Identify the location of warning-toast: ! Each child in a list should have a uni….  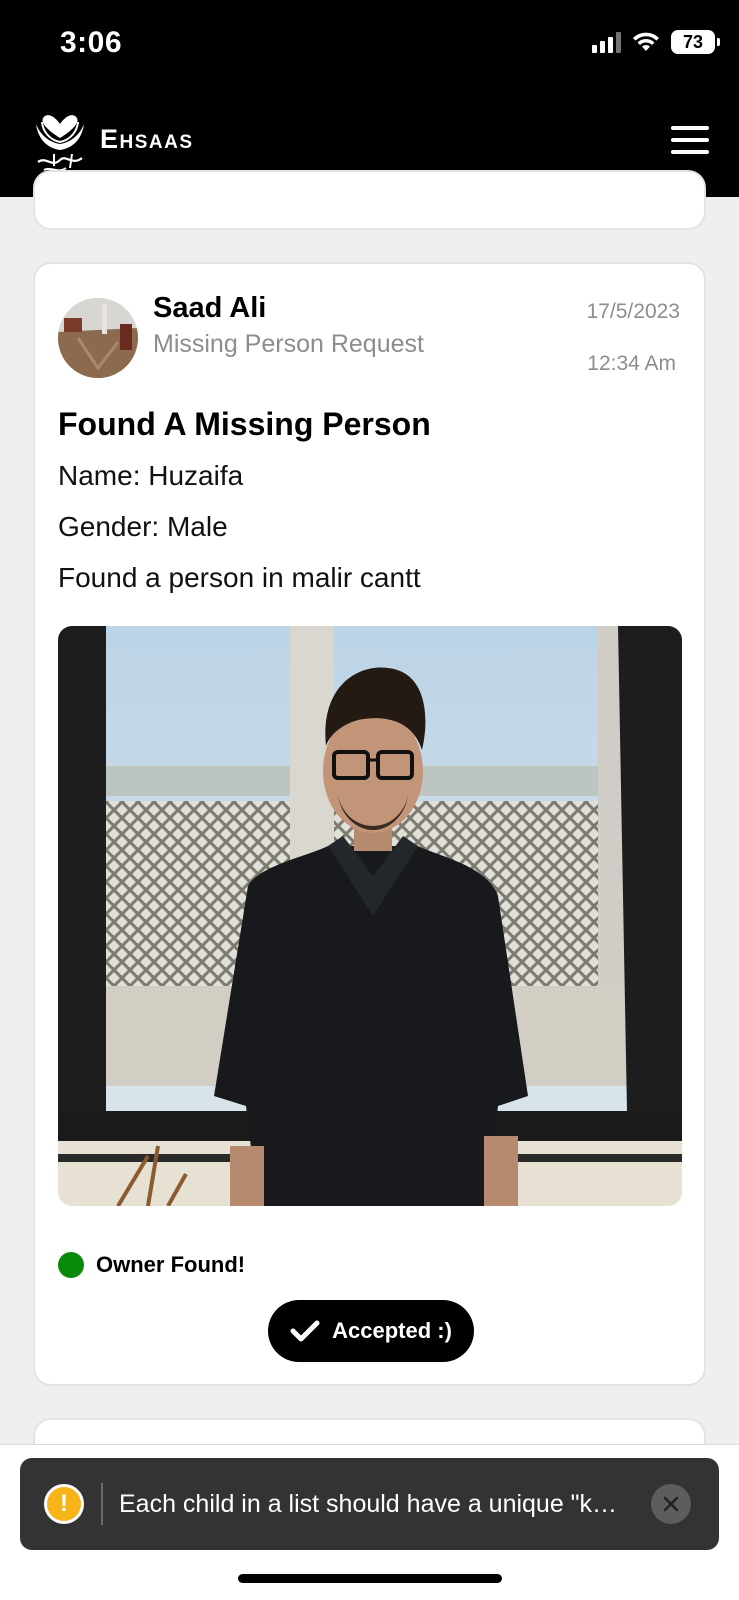
(369, 1504).